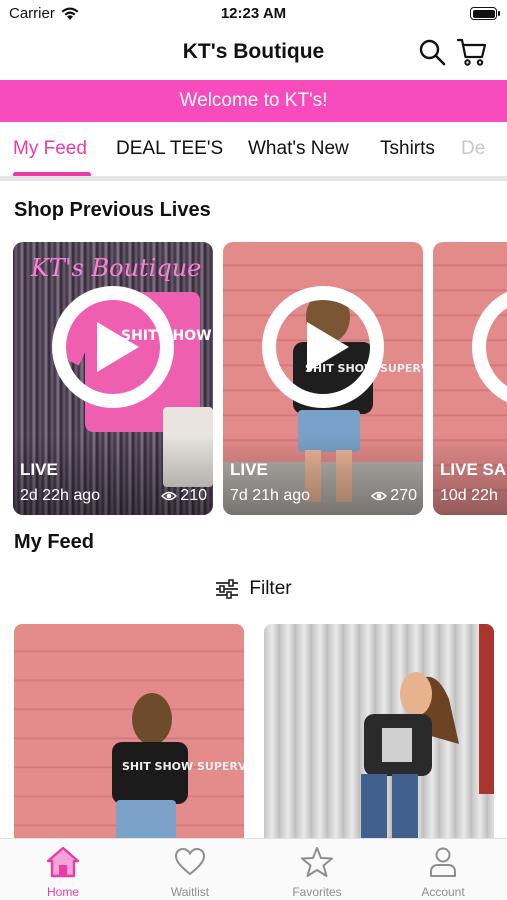 This screenshot has height=900, width=507. I want to click on nav-waitlist: Waitlist, so click(190, 872).